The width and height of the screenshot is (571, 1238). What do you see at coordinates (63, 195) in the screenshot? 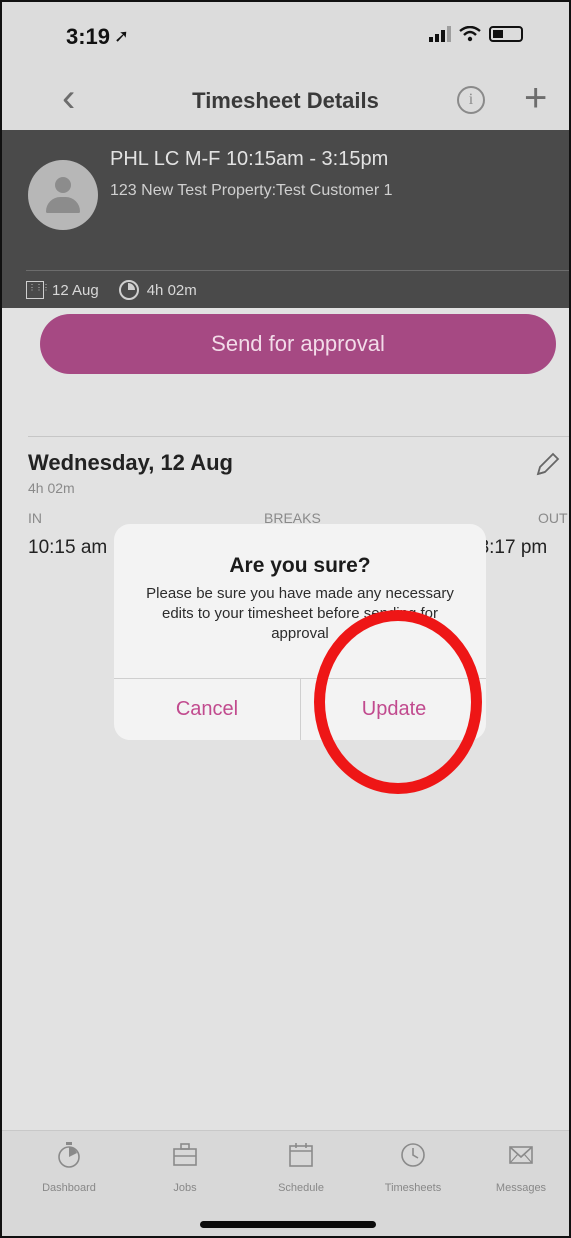
I see `avatar` at bounding box center [63, 195].